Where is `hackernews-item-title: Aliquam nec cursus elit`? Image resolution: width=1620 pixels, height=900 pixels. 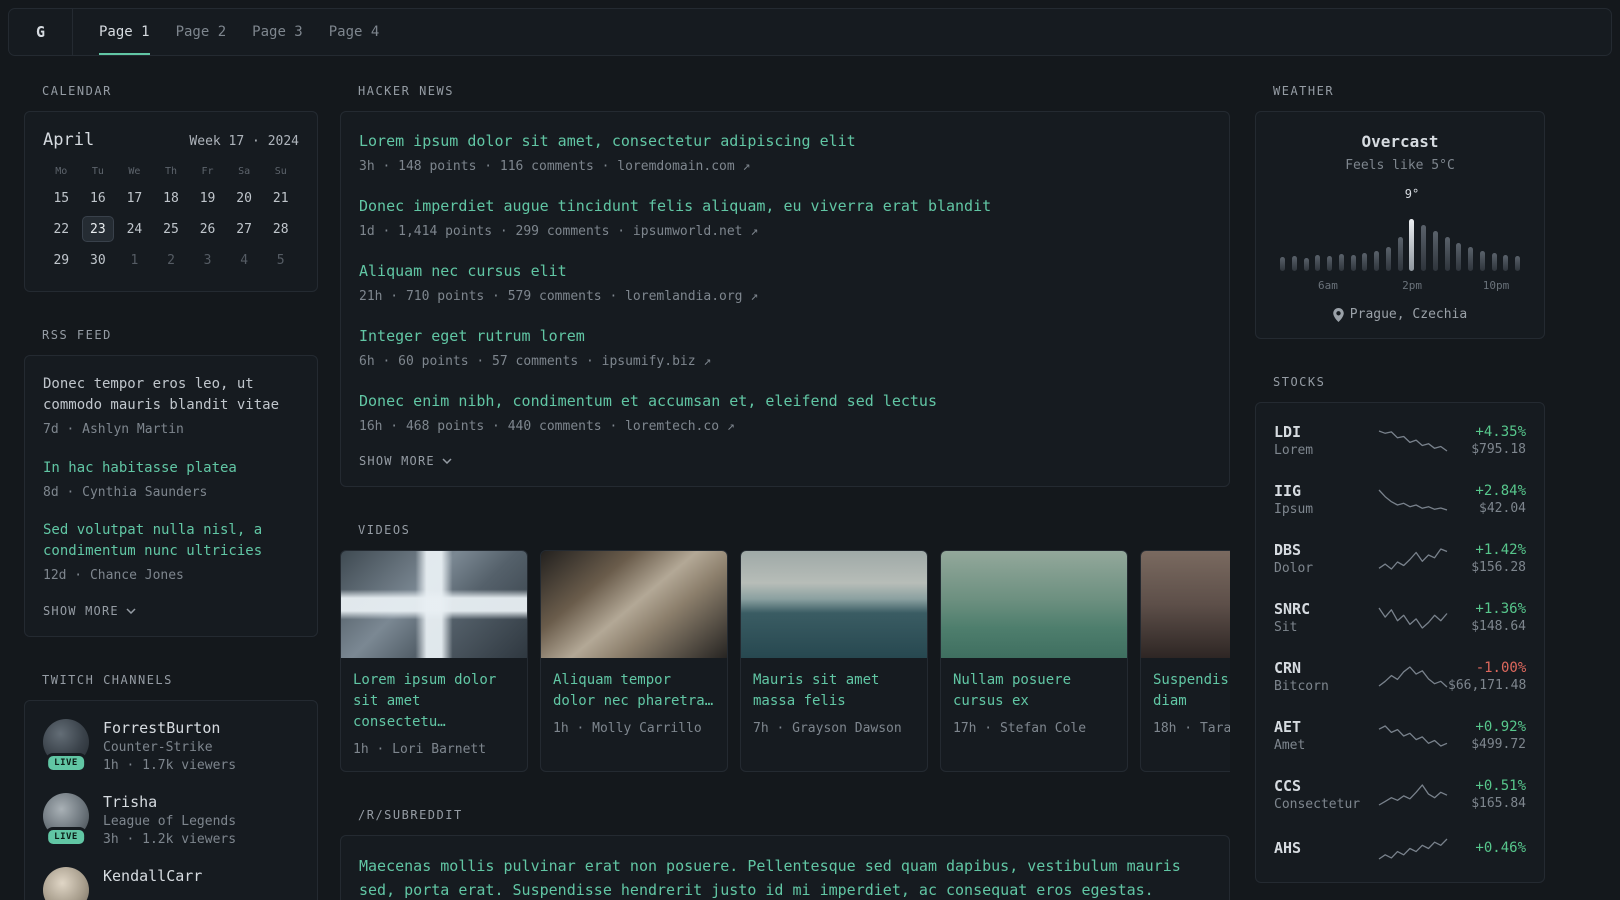 hackernews-item-title: Aliquam nec cursus elit is located at coordinates (785, 271).